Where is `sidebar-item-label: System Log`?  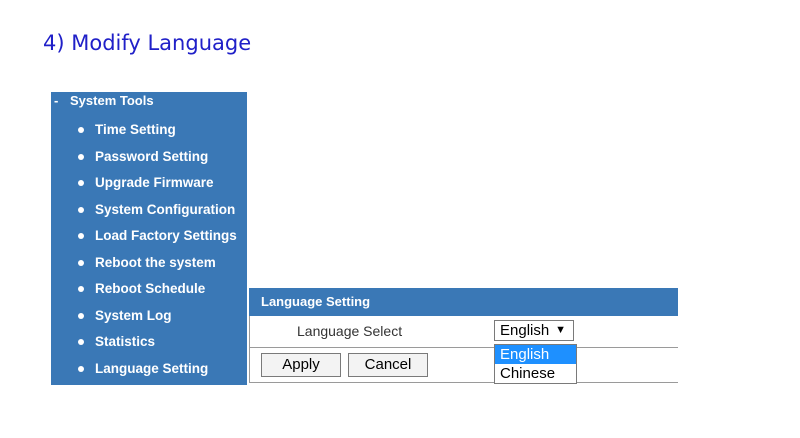
sidebar-item-label: System Log is located at coordinates (133, 315).